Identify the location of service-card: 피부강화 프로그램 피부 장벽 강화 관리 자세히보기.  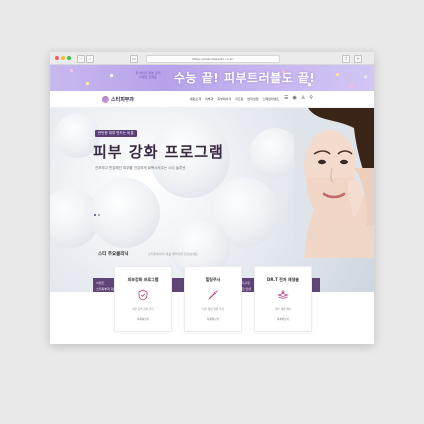
(143, 299).